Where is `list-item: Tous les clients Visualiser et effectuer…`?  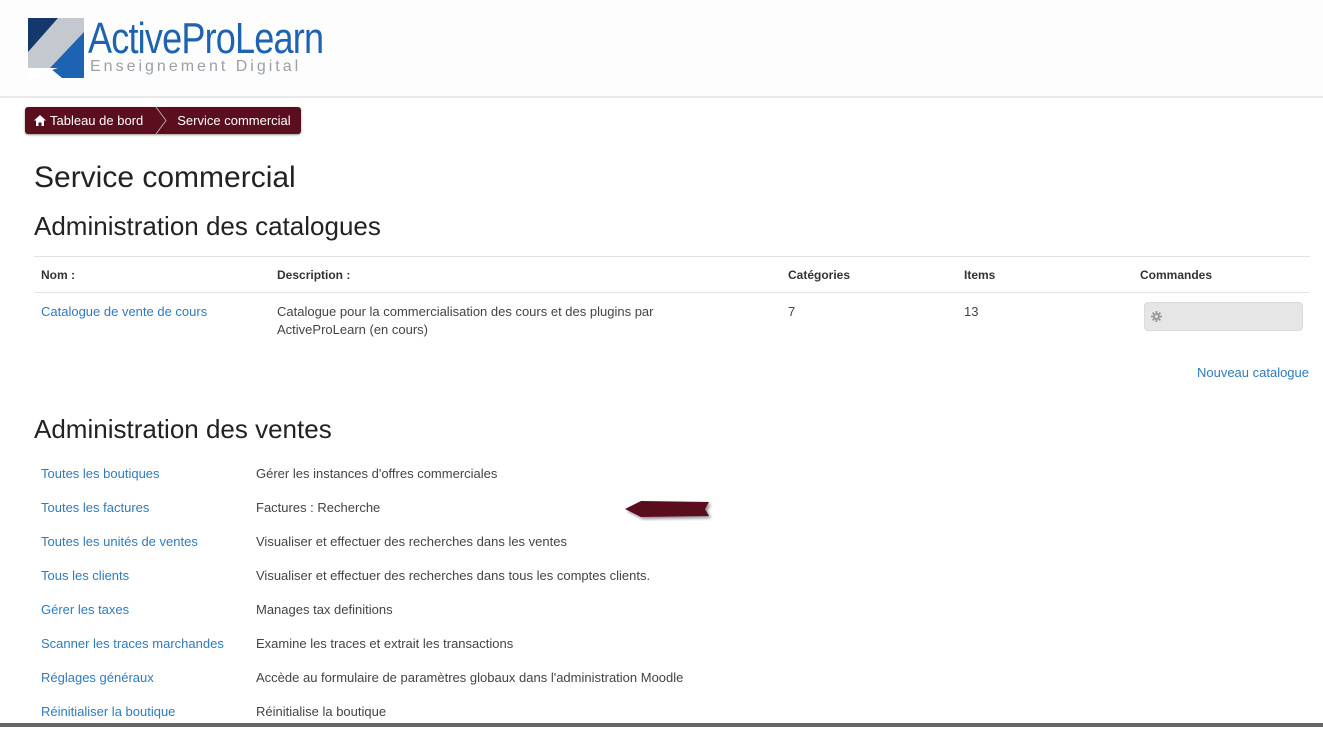 list-item: Tous les clients Visualiser et effectuer… is located at coordinates (641, 585).